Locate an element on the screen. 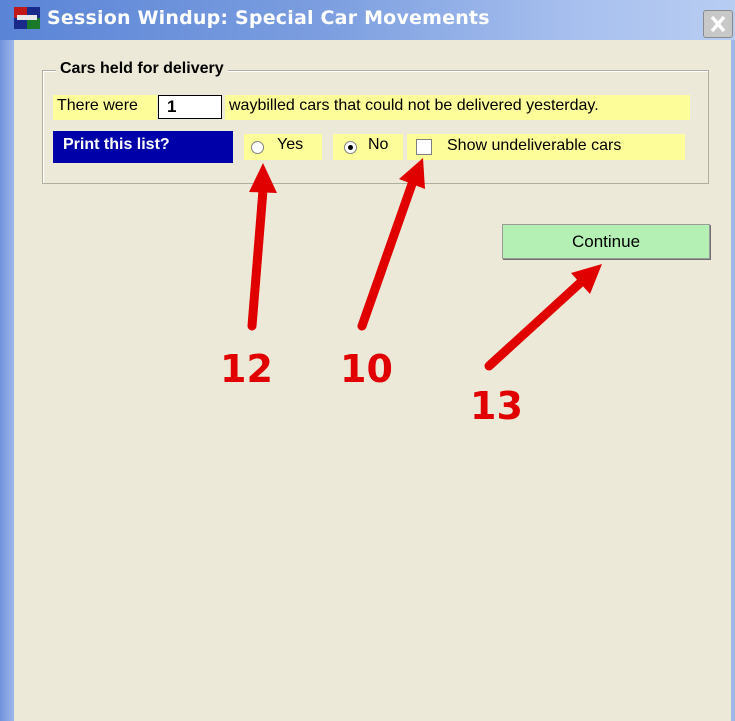  arrow-to-checkbox is located at coordinates (391, 244).